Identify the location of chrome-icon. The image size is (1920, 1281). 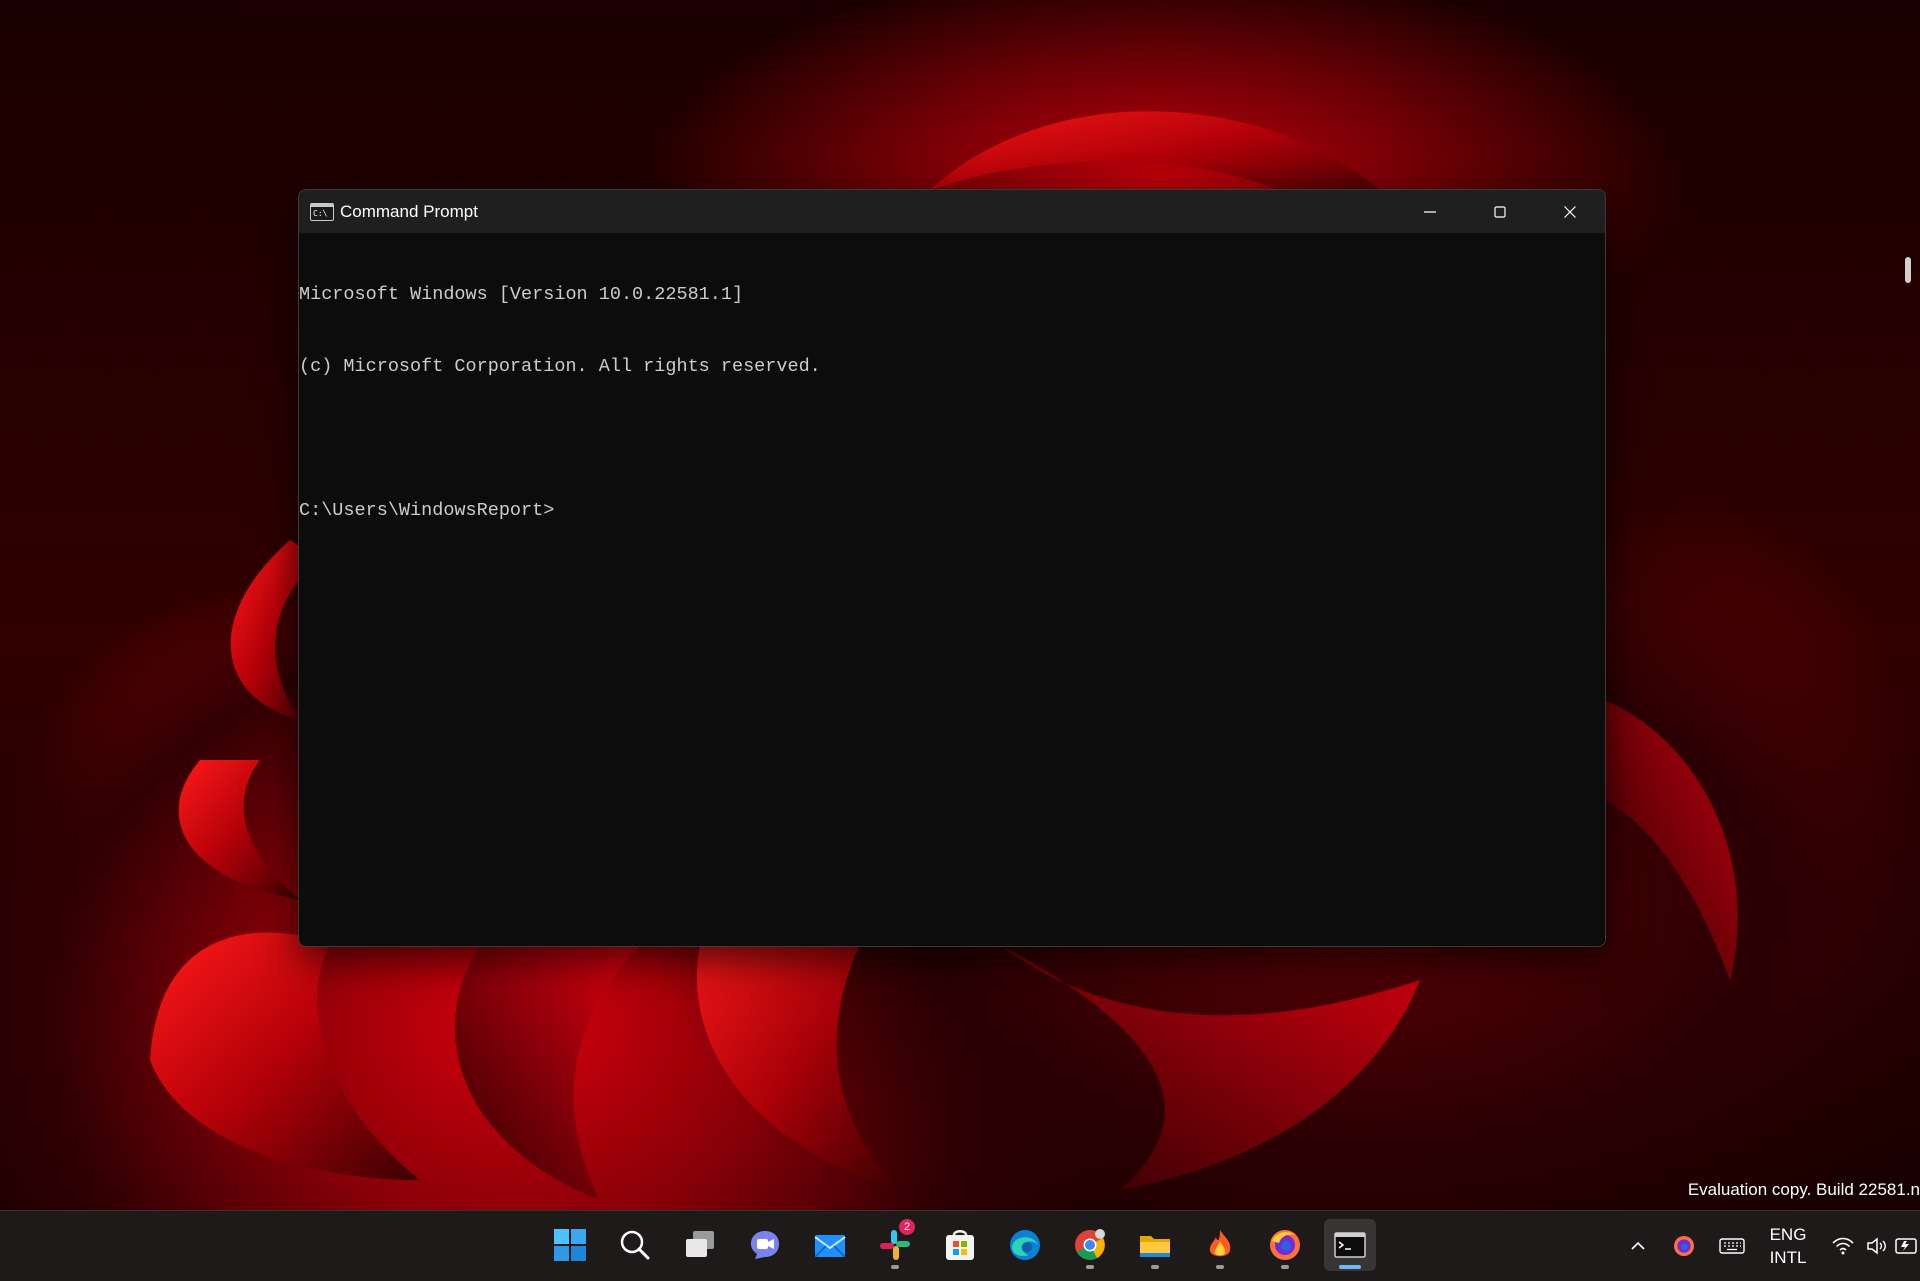
(1090, 1245).